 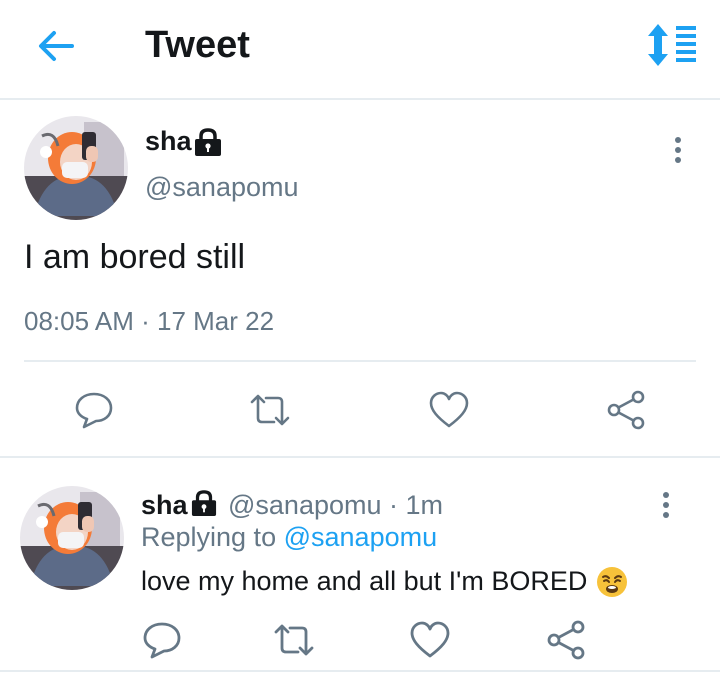 What do you see at coordinates (56, 46) in the screenshot?
I see `arrow-left-icon` at bounding box center [56, 46].